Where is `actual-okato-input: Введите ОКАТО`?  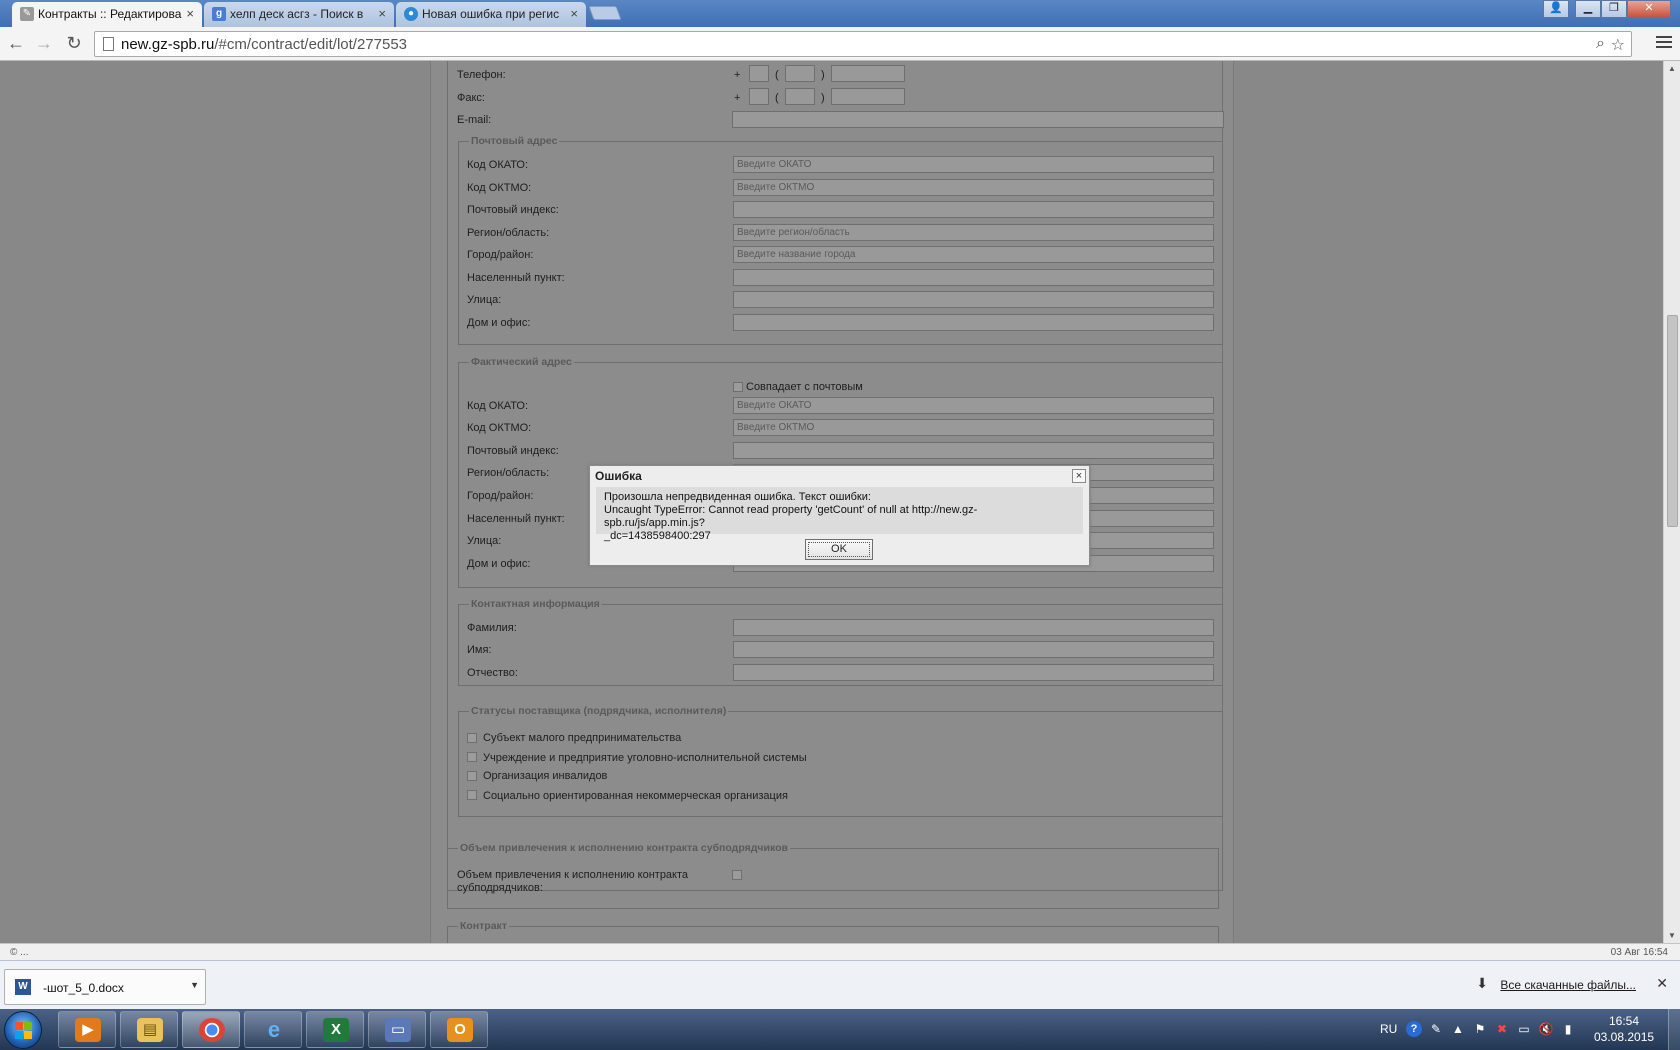
actual-okato-input: Введите ОКАТО is located at coordinates (973, 405).